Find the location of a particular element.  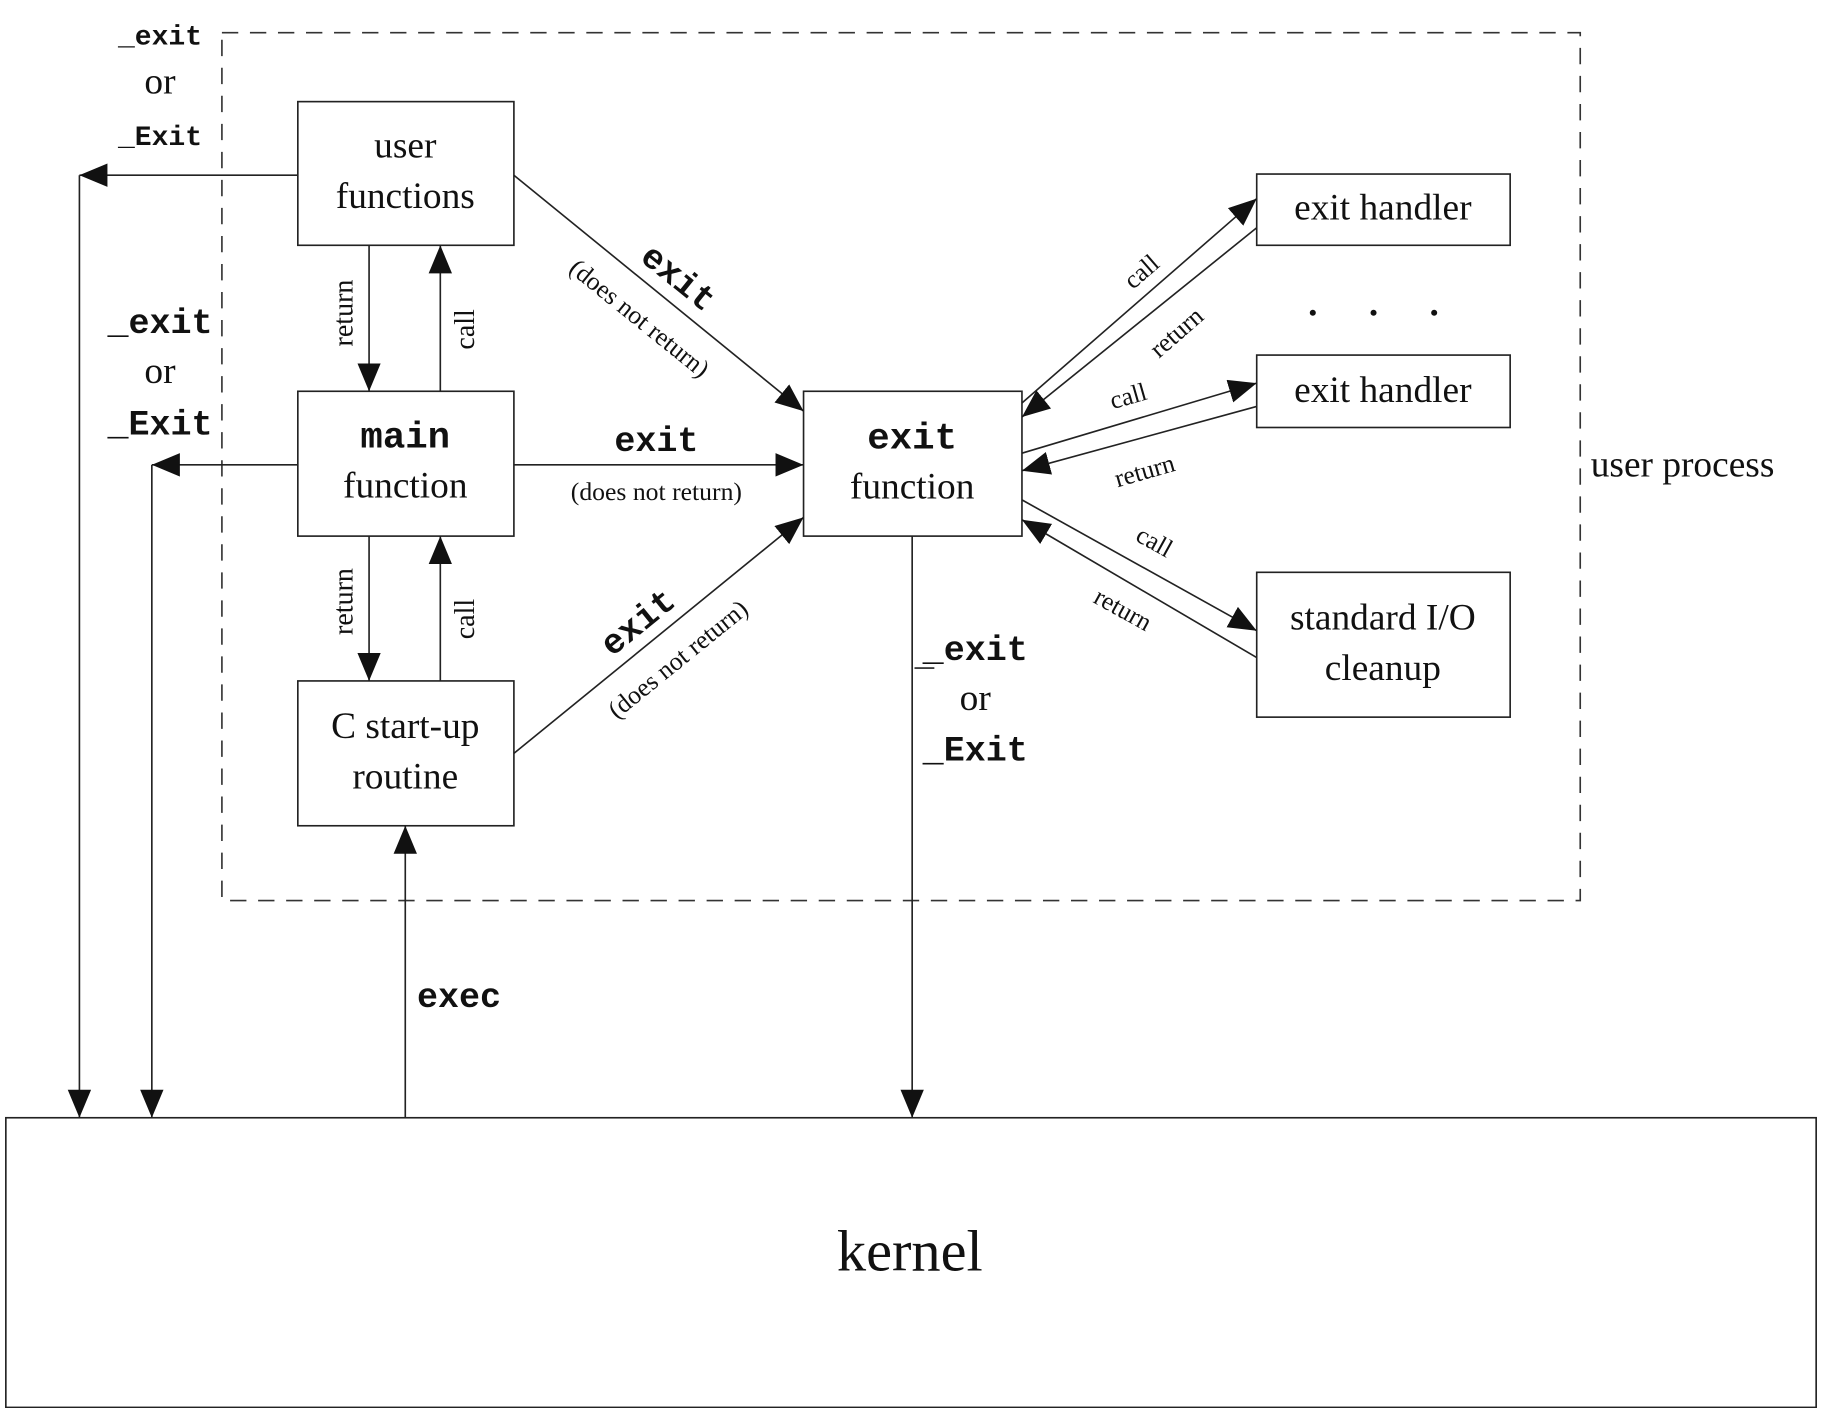

label-call-handler-1: call is located at coordinates (1141, 271).